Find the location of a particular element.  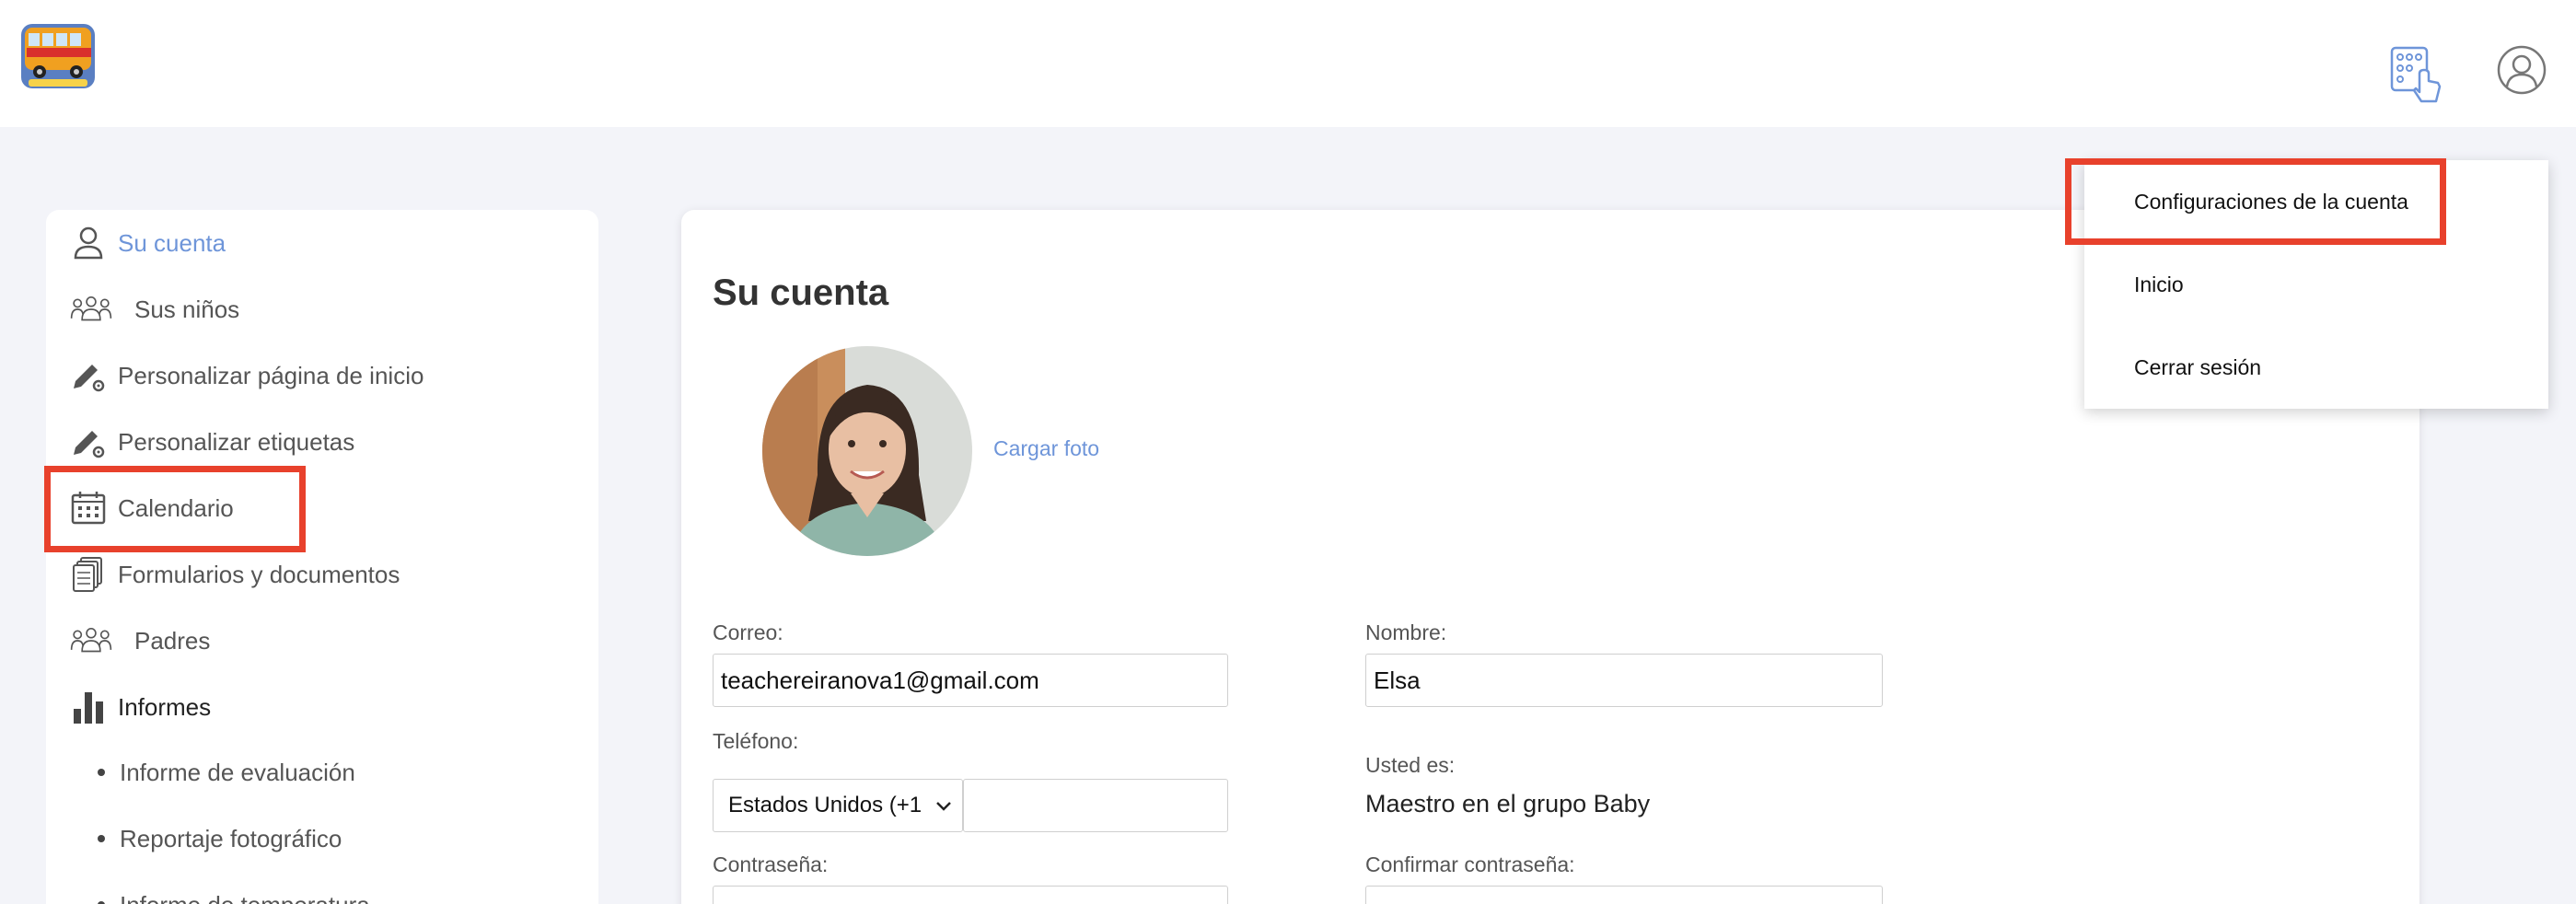

sidebar-item-label: Informes is located at coordinates (165, 706).